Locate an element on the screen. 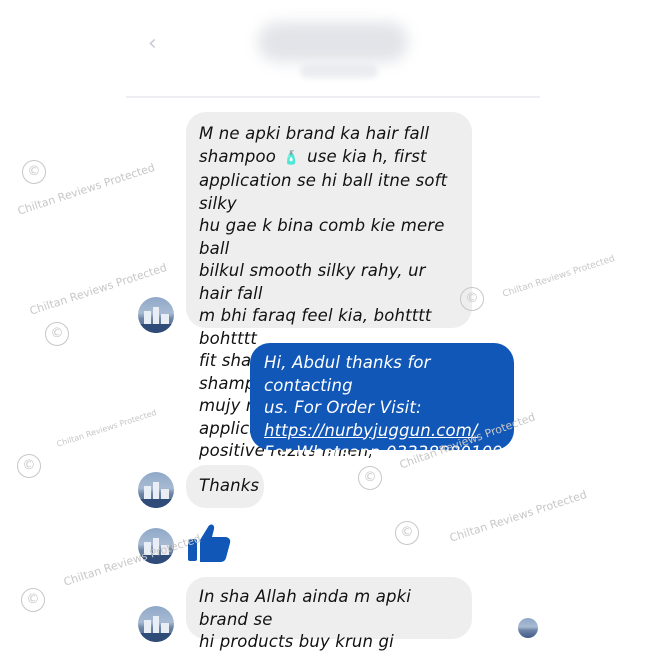  website-link: https://nurbyjuggun.com/ is located at coordinates (371, 430).